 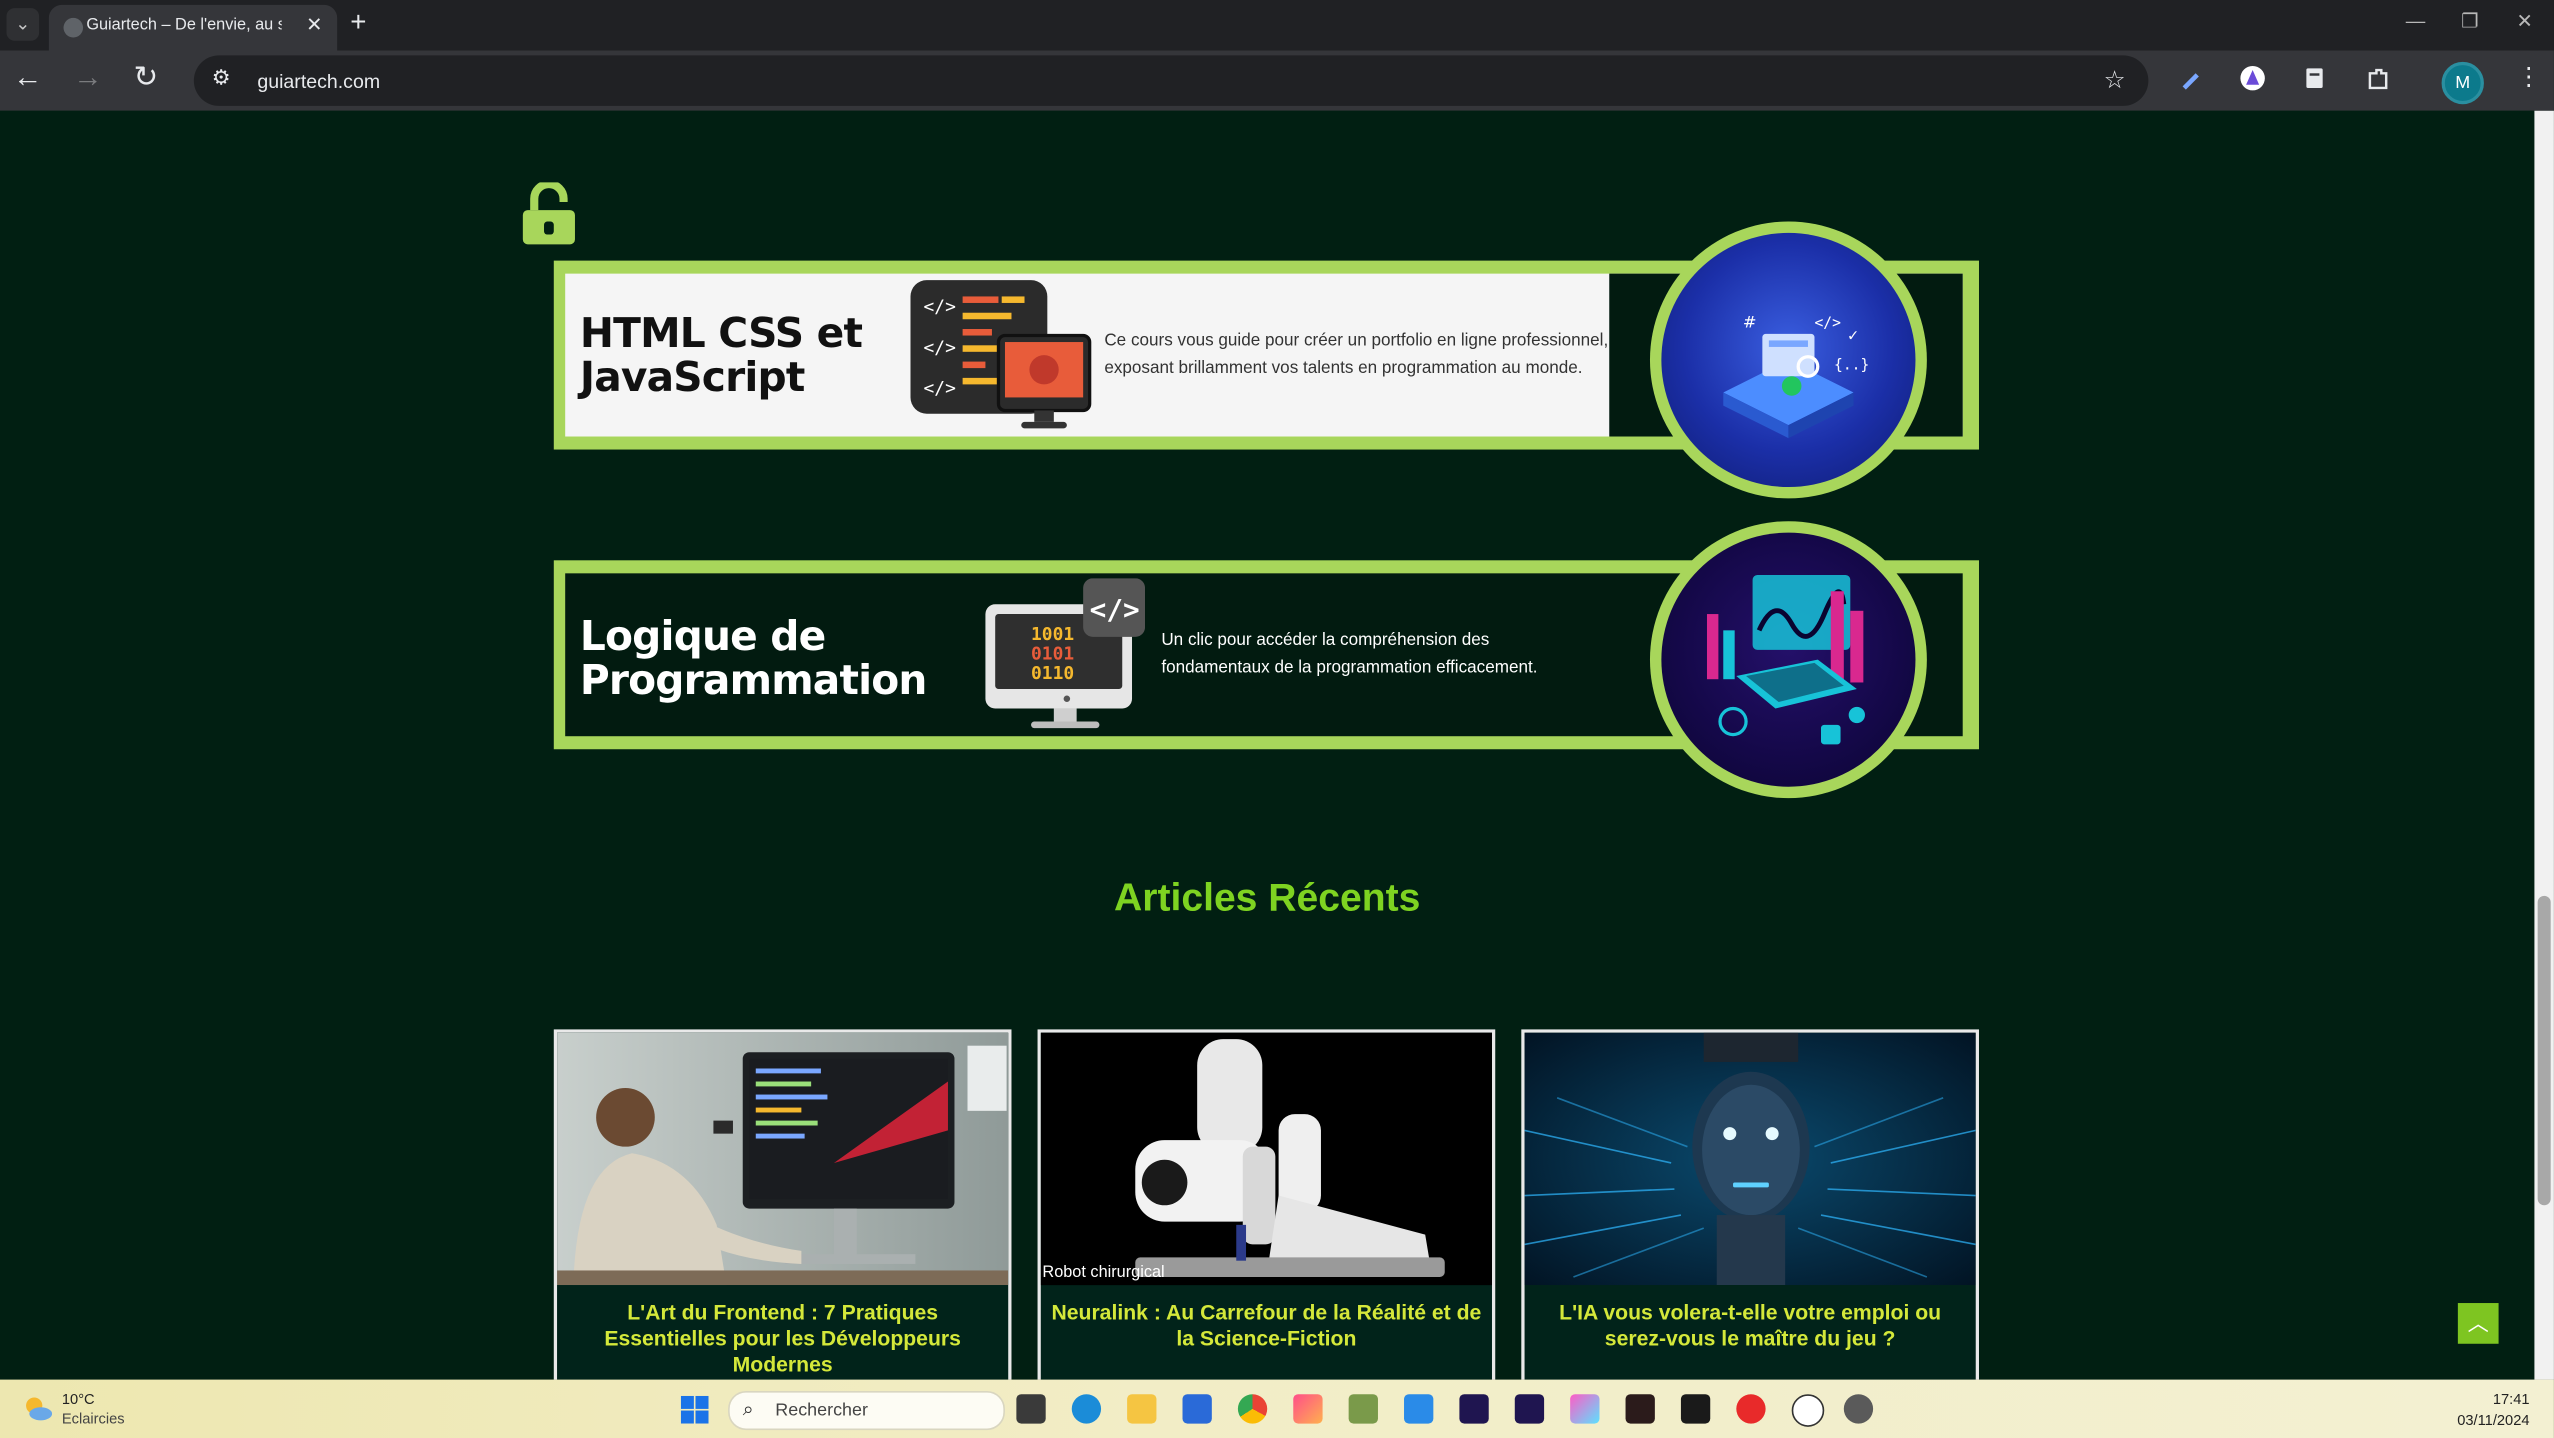 I want to click on snipping-tool-icon, so click(x=1363, y=1409).